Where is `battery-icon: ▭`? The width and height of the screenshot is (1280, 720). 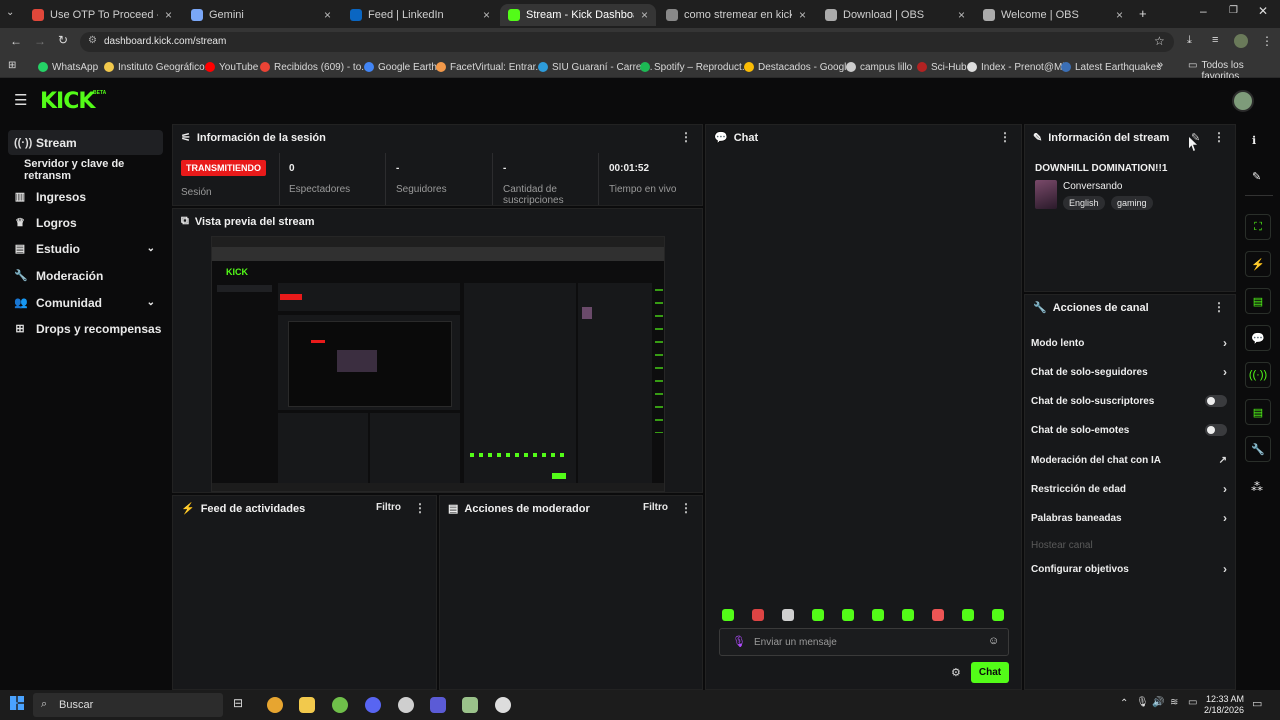 battery-icon: ▭ is located at coordinates (1192, 702).